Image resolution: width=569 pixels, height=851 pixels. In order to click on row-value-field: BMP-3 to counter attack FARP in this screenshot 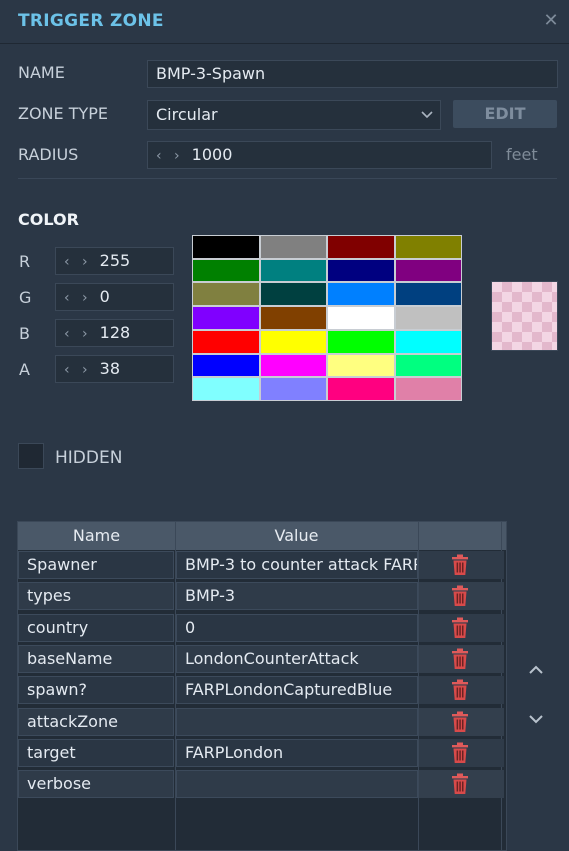, I will do `click(297, 565)`.